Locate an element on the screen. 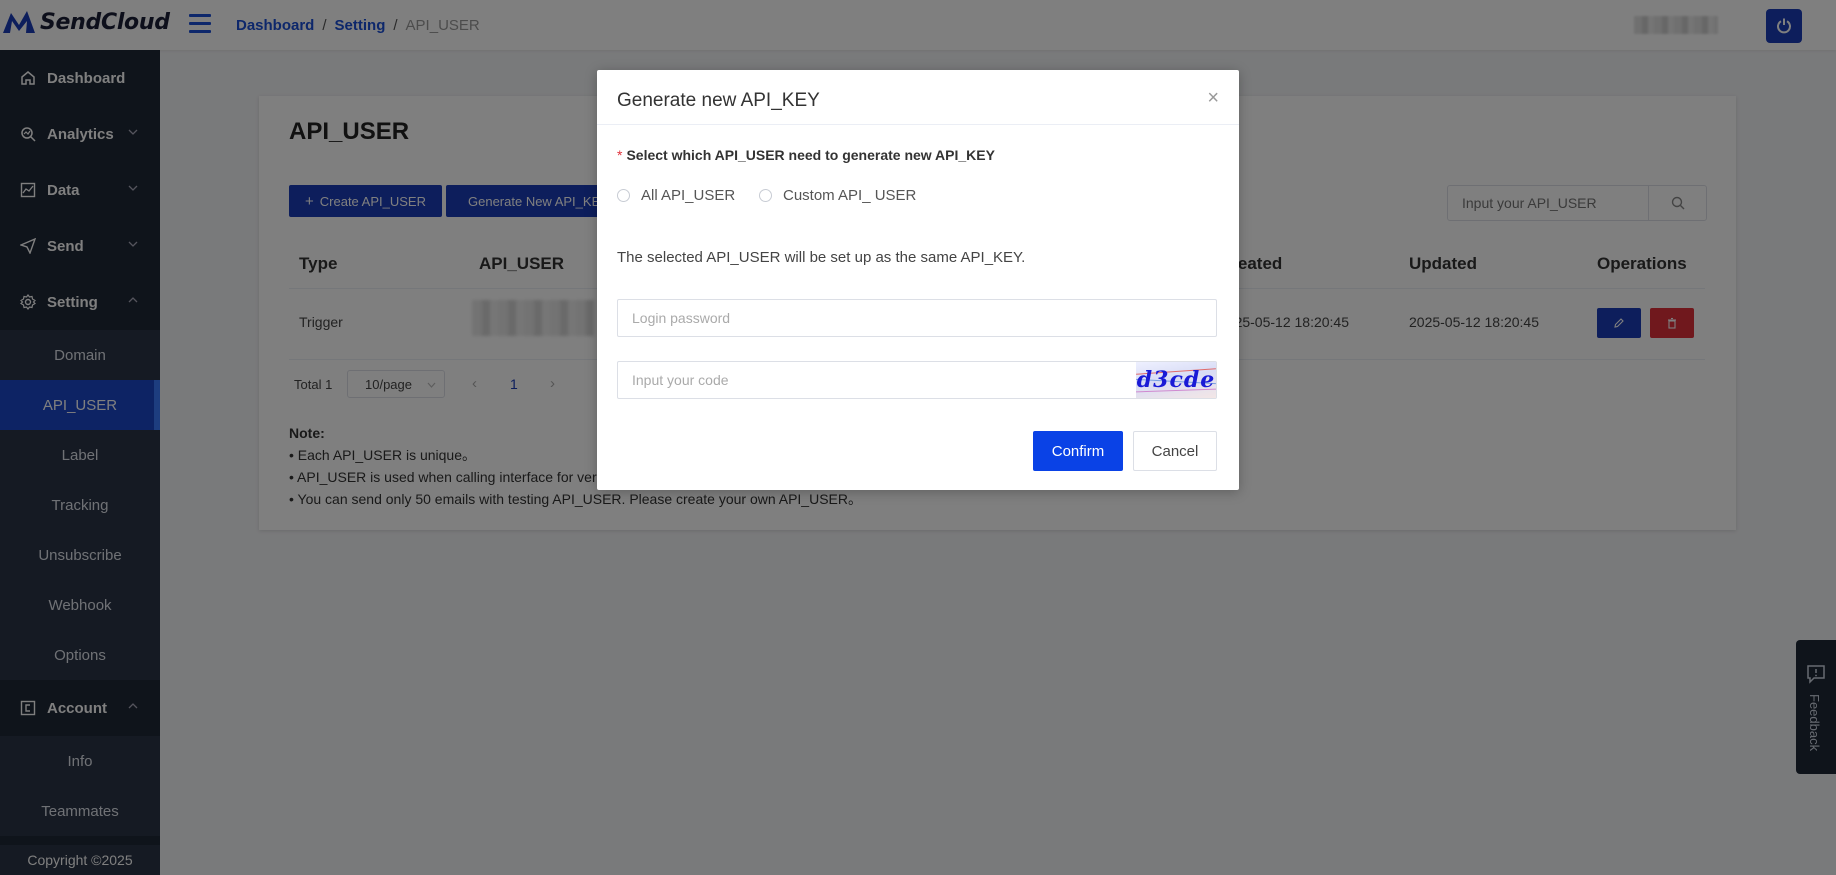 The height and width of the screenshot is (875, 1836). login-password-input is located at coordinates (917, 318).